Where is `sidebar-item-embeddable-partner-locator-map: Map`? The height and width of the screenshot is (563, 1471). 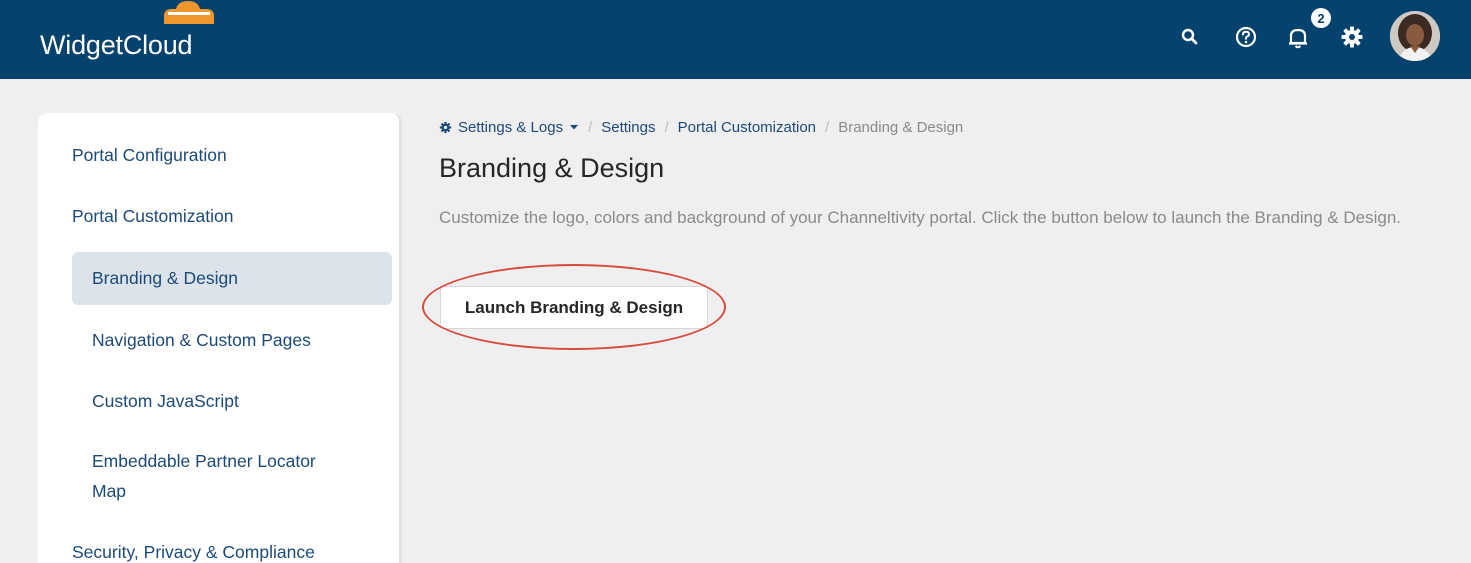
sidebar-item-embeddable-partner-locator-map: Map is located at coordinates (109, 491).